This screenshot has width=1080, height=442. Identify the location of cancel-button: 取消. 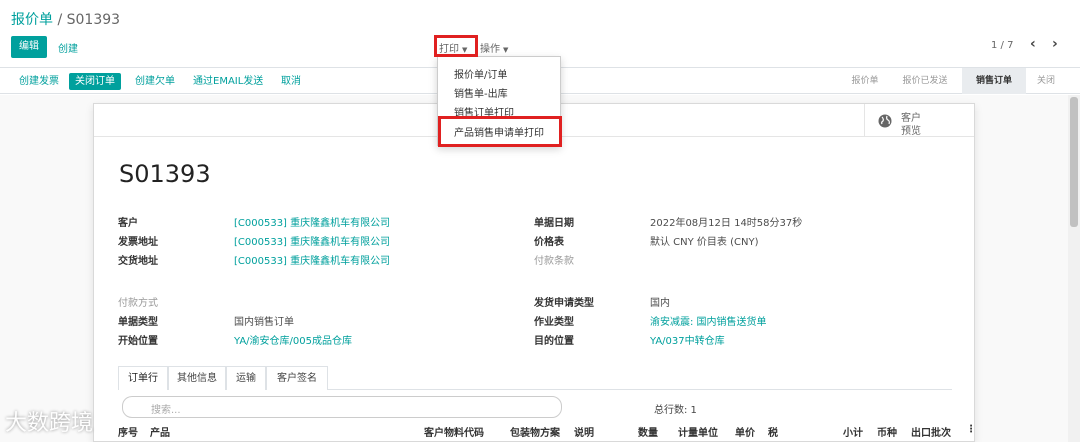
(291, 81).